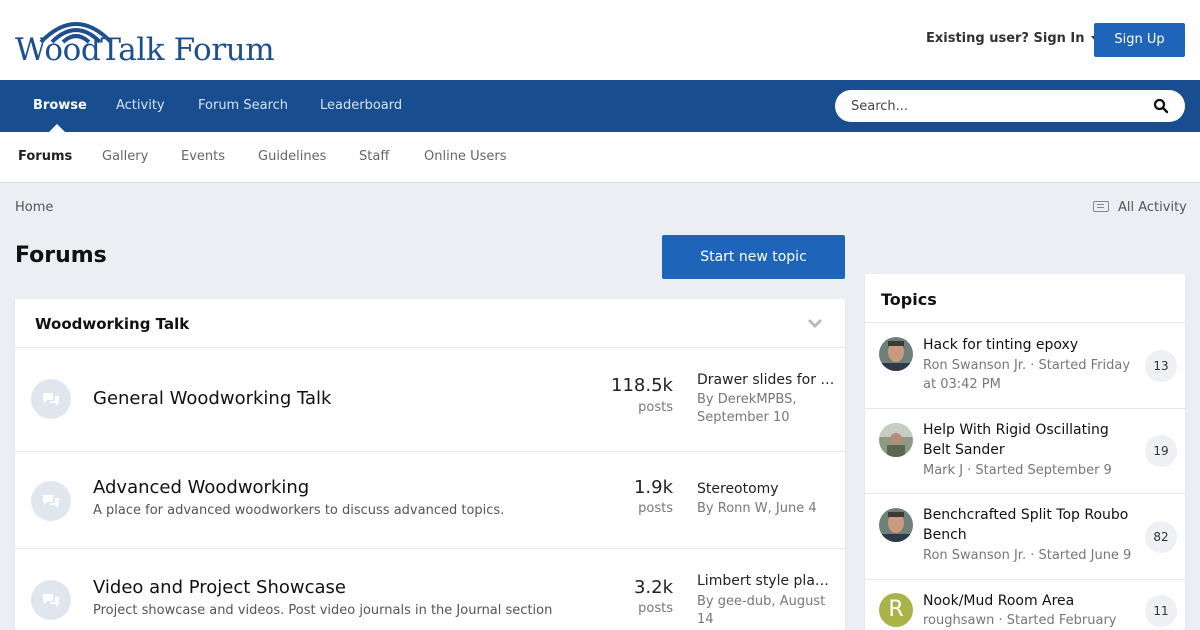  What do you see at coordinates (361, 105) in the screenshot?
I see `nav-leaderboard: Leaderboard` at bounding box center [361, 105].